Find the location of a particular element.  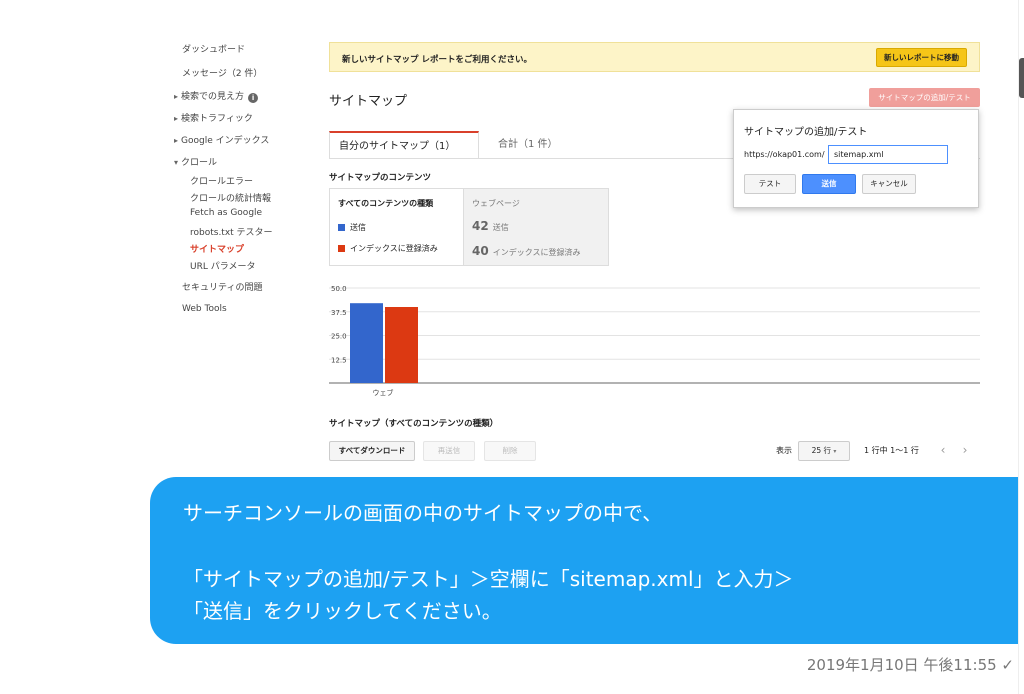

y-tick-label: 50.0 is located at coordinates (339, 289).